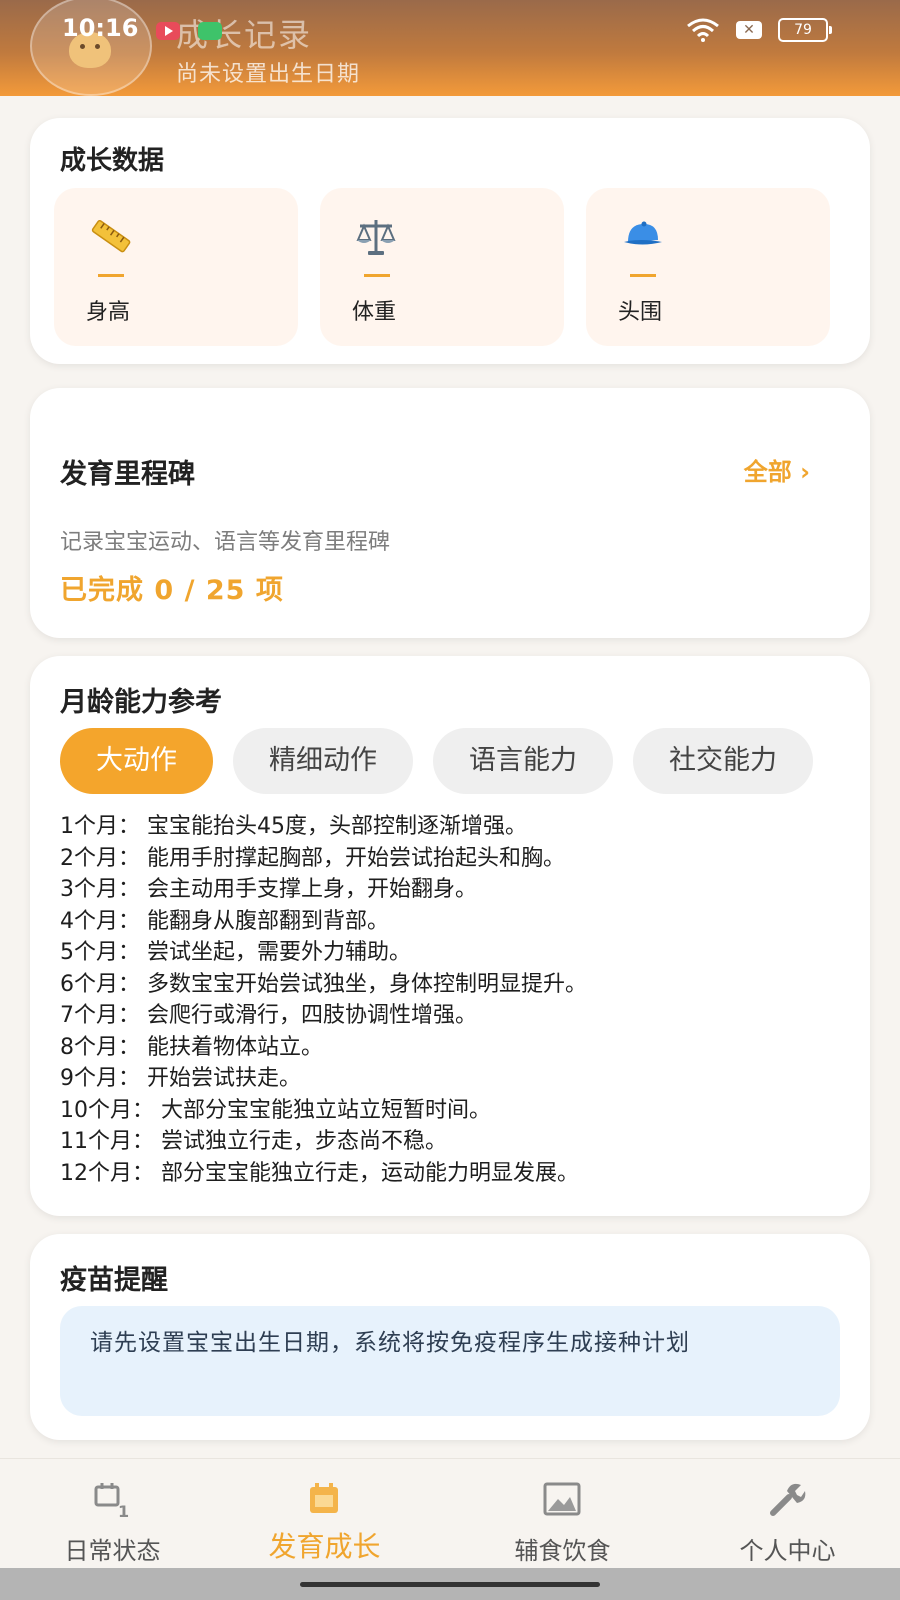  Describe the element at coordinates (112, 1500) in the screenshot. I see `calendar-icon: 1` at that location.